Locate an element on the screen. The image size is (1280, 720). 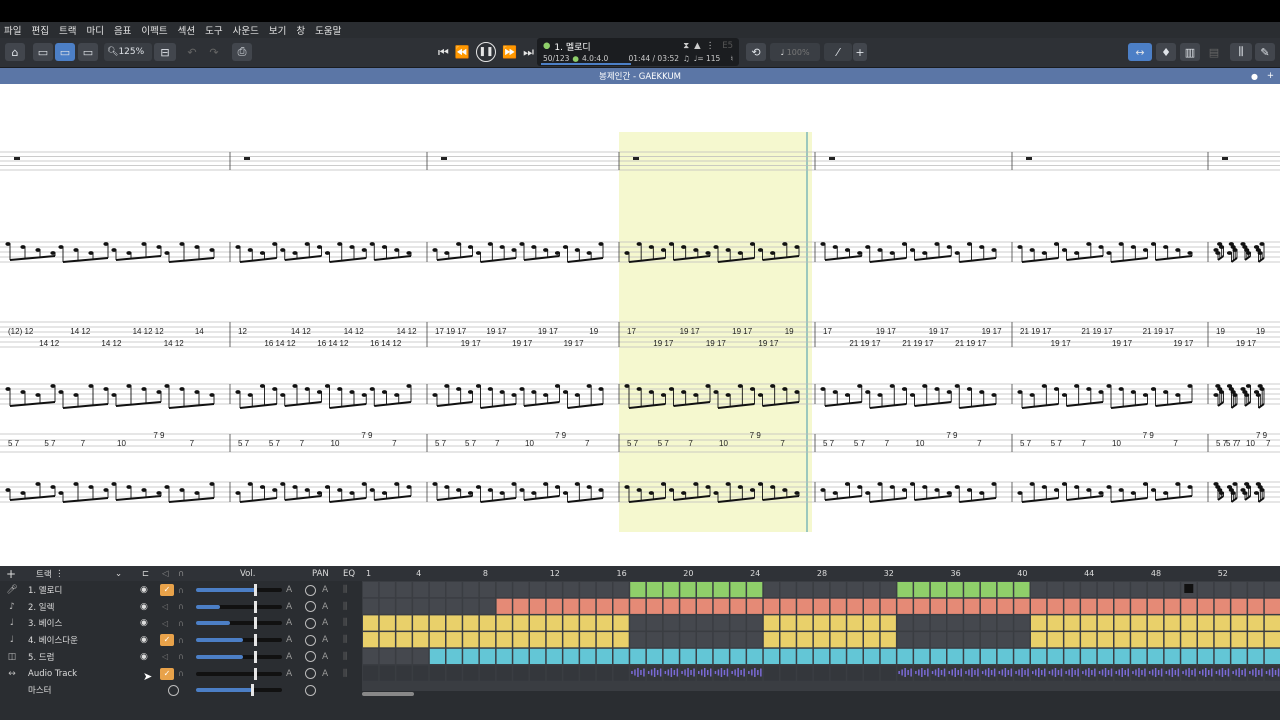
menu-file: 파일 is located at coordinates (12, 30).